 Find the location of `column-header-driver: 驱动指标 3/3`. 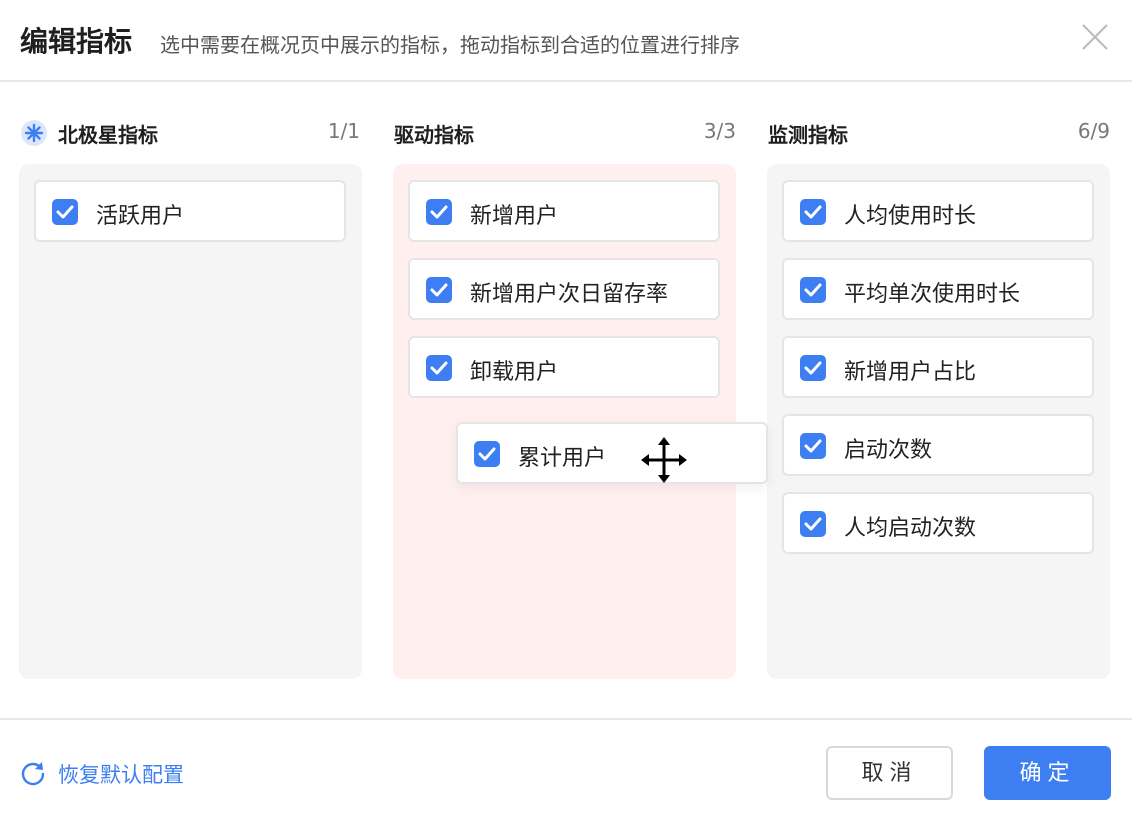

column-header-driver: 驱动指标 3/3 is located at coordinates (565, 132).